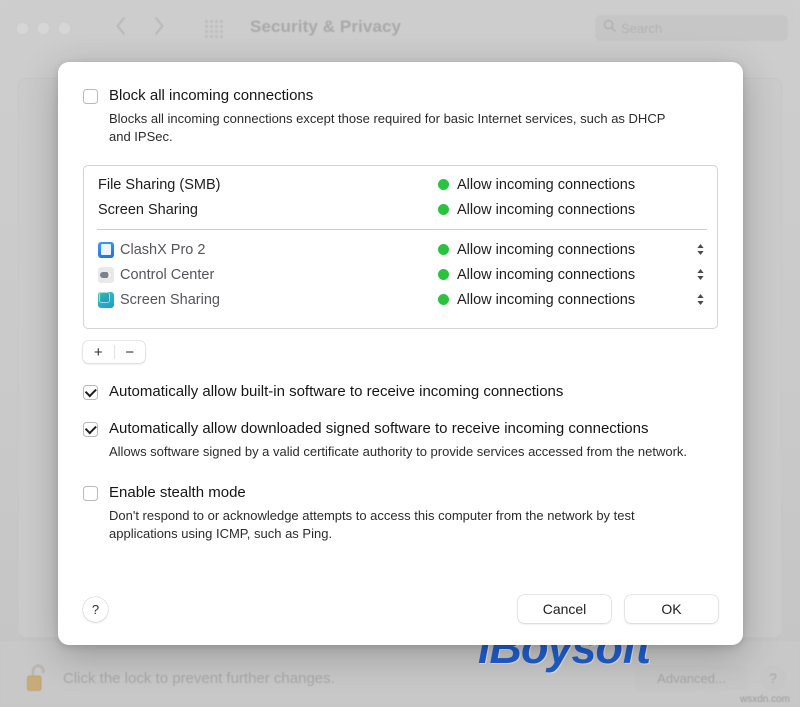 The height and width of the screenshot is (707, 800). What do you see at coordinates (268, 249) in the screenshot?
I see `rule-name-with-icon: ClashX Pro 2` at bounding box center [268, 249].